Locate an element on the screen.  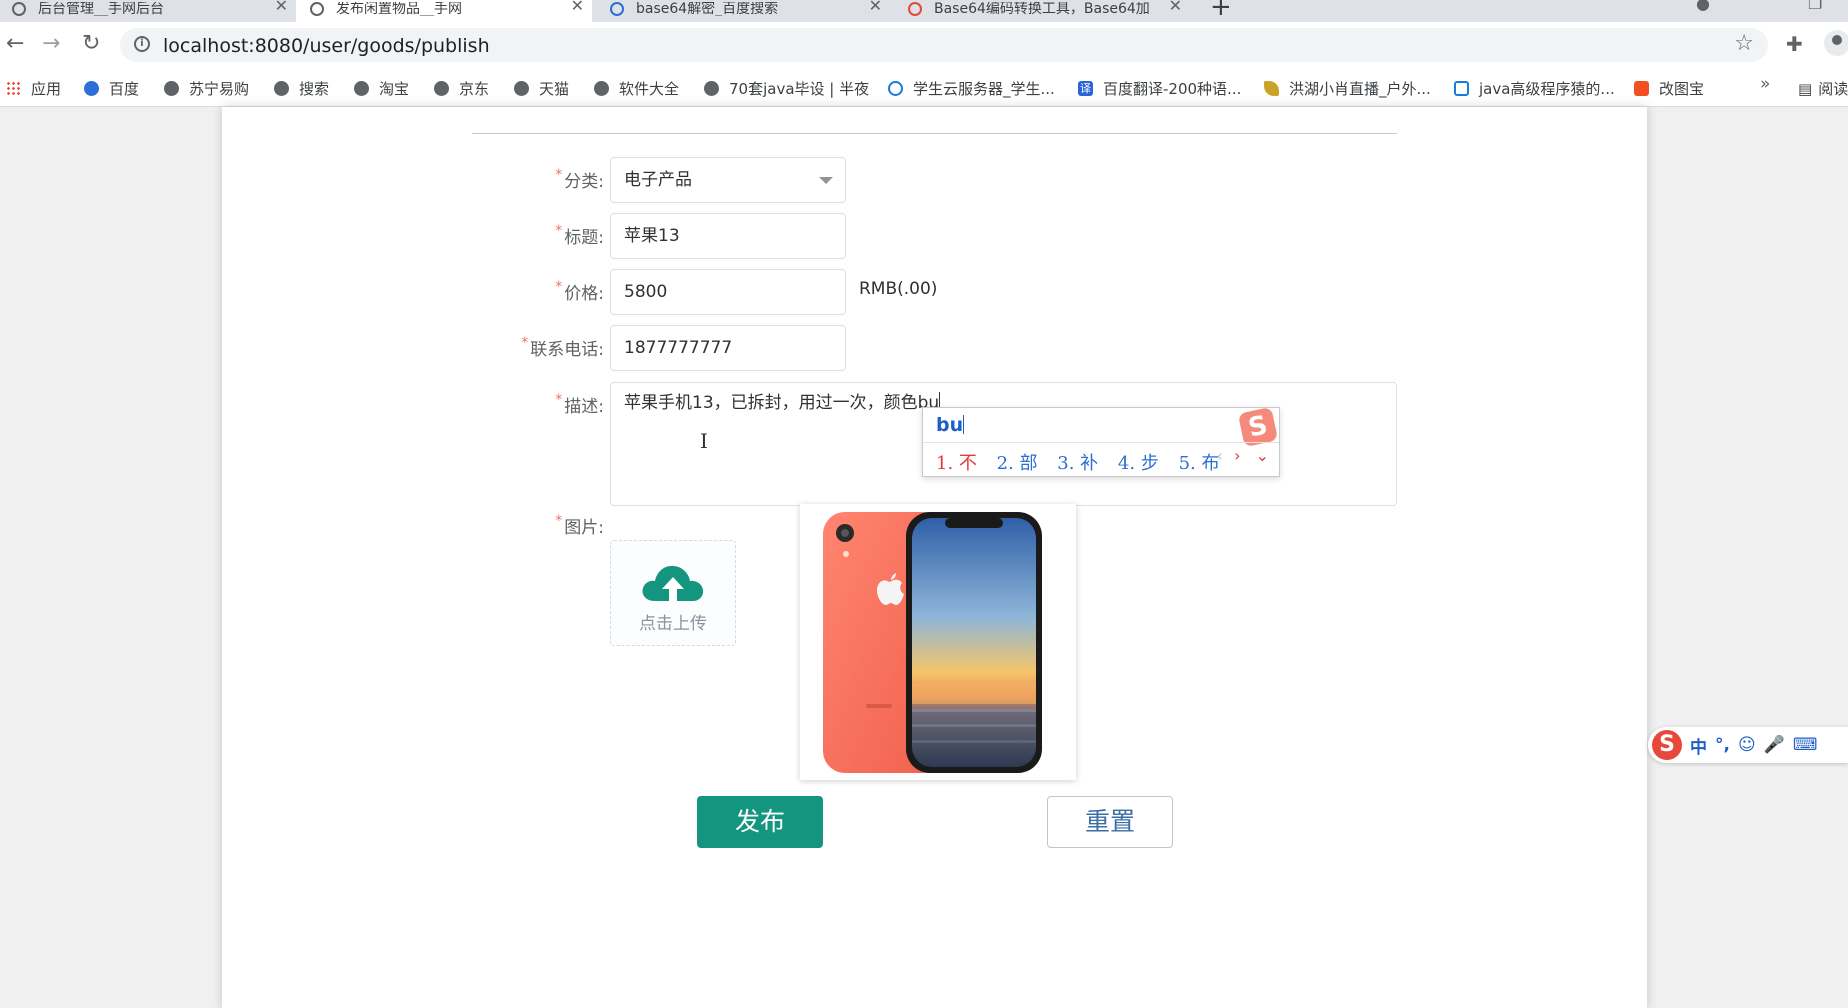
title-label: * 标题: is located at coordinates (504, 235).